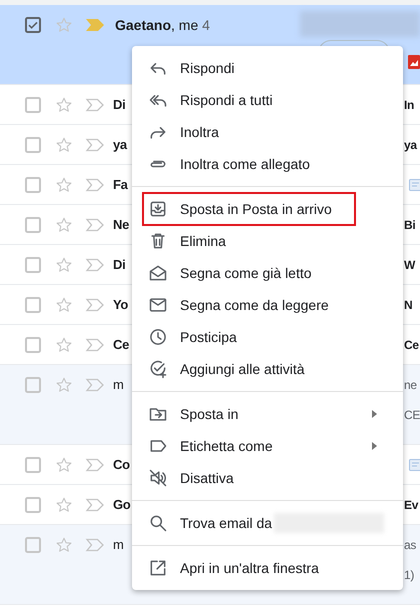 Image resolution: width=420 pixels, height=606 pixels. What do you see at coordinates (120, 305) in the screenshot?
I see `sender-name: Yo` at bounding box center [120, 305].